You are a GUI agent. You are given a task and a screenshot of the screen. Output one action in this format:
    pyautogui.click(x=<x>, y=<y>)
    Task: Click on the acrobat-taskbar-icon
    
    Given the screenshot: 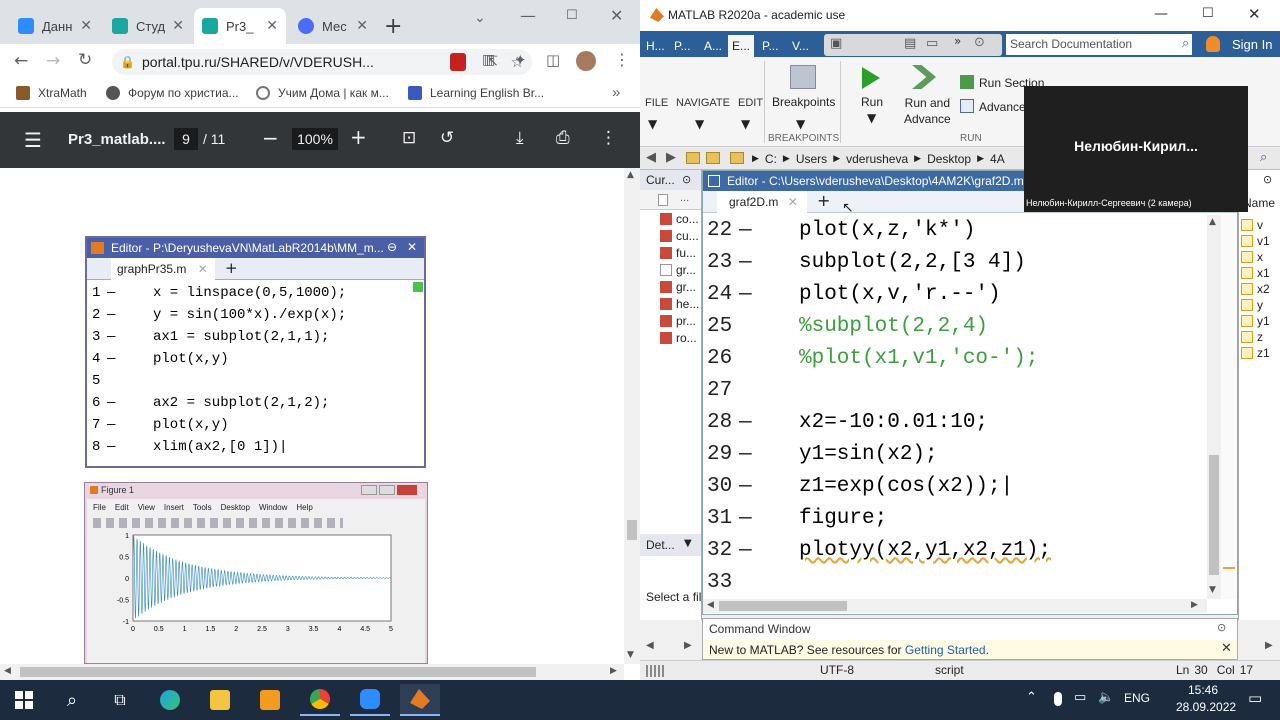 What is the action you would take?
    pyautogui.click(x=270, y=700)
    